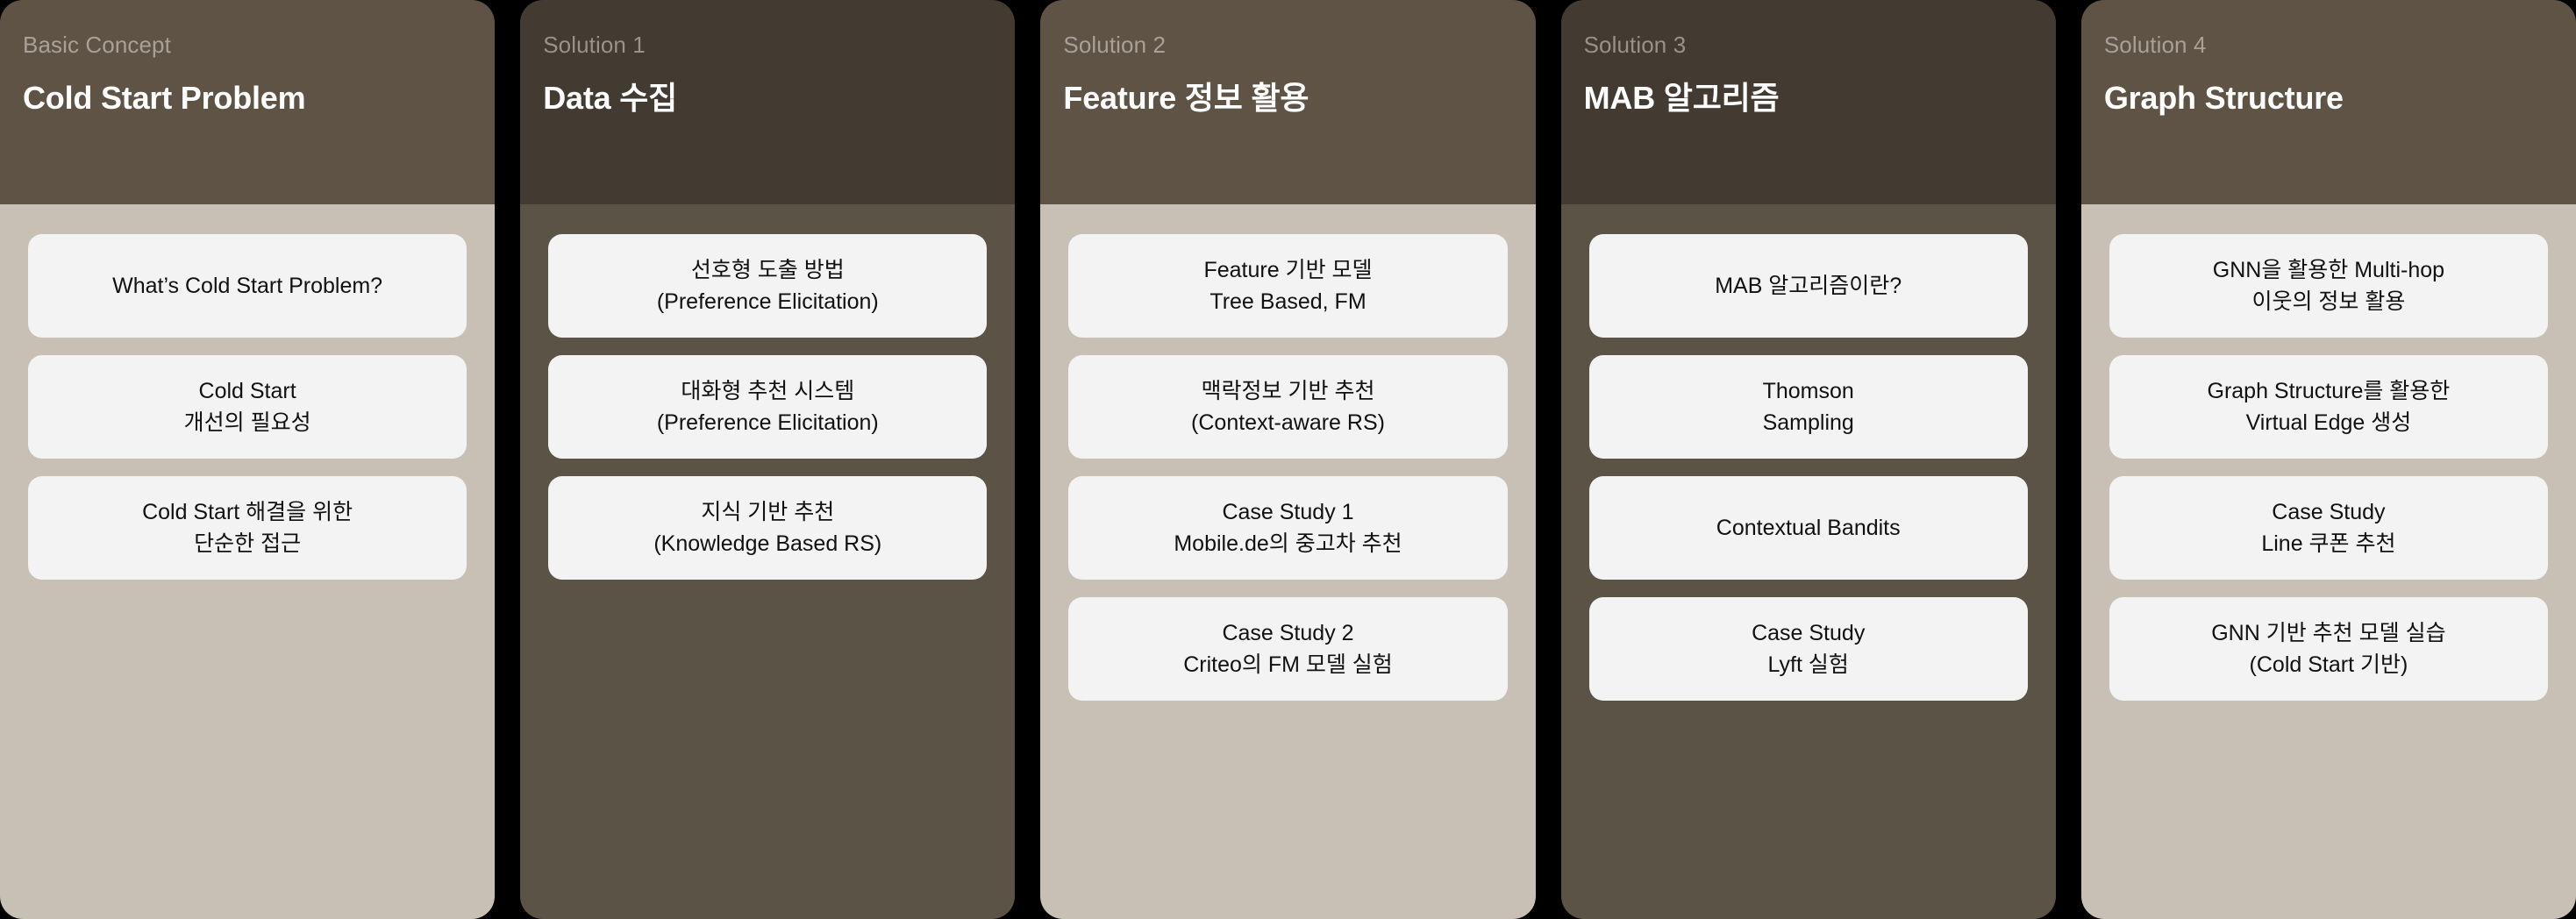  What do you see at coordinates (1288, 543) in the screenshot?
I see `topic-card-line-secondary: Mobile.de의 중고차 추천` at bounding box center [1288, 543].